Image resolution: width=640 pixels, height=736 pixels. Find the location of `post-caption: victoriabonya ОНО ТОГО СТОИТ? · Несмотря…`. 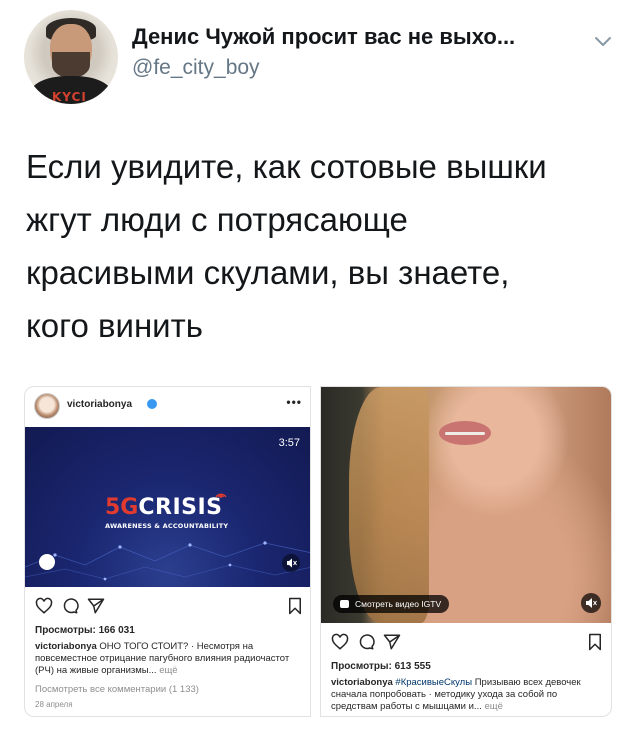

post-caption: victoriabonya ОНО ТОГО СТОИТ? · Несмотря… is located at coordinates (169, 659).